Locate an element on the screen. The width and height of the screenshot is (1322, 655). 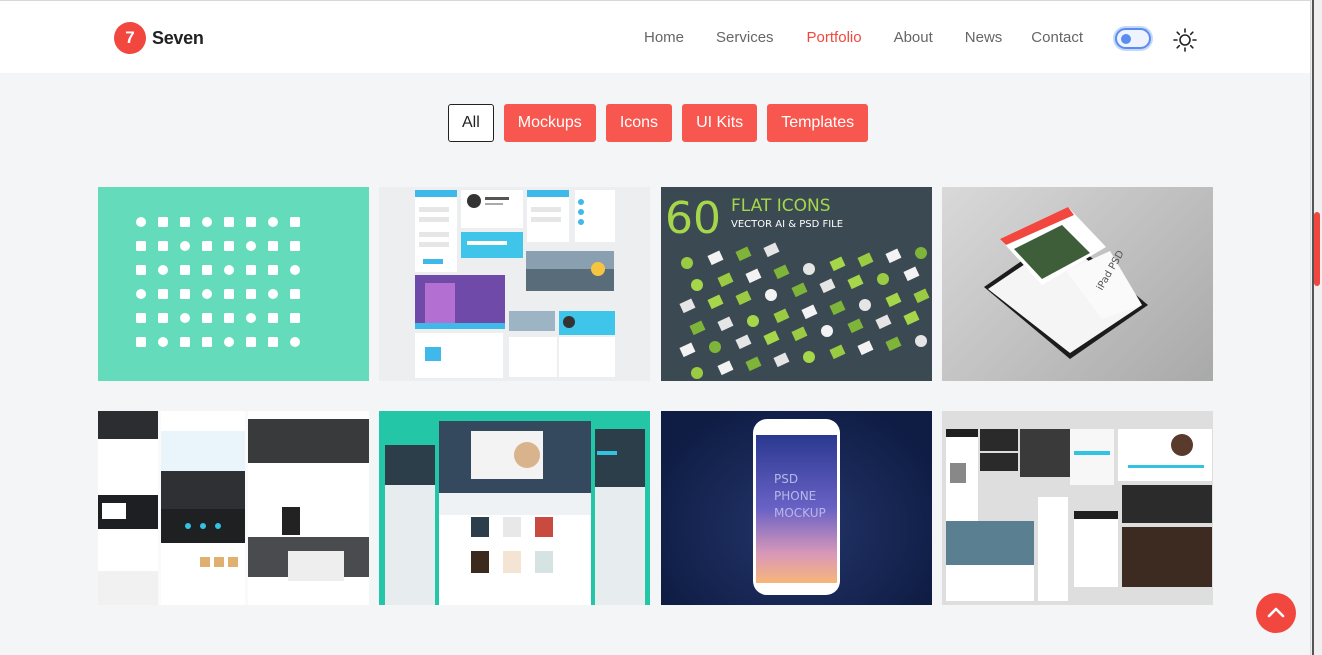
flat-icons-preview: 60 FLAT ICONS VECTOR AI & PSD FILE is located at coordinates (797, 286).